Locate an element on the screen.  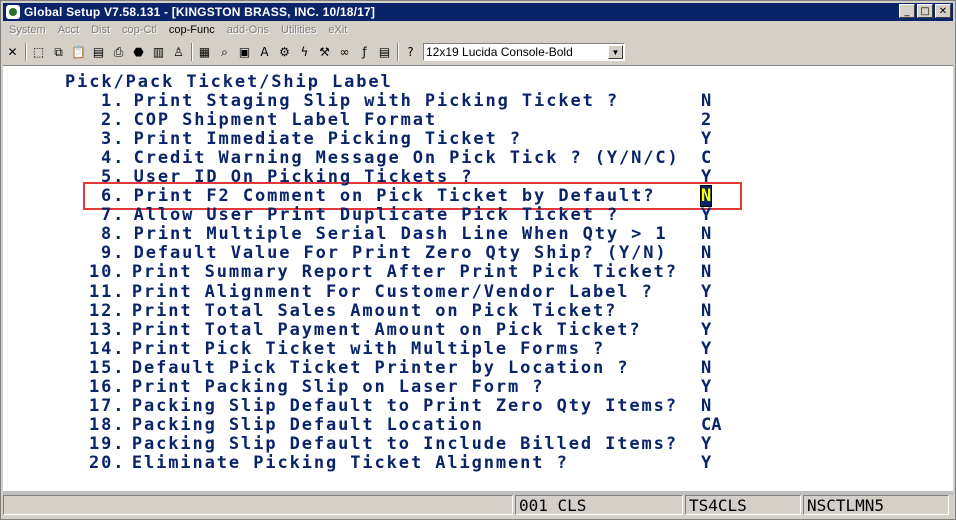
copy-button: ⧉ is located at coordinates (58, 52).